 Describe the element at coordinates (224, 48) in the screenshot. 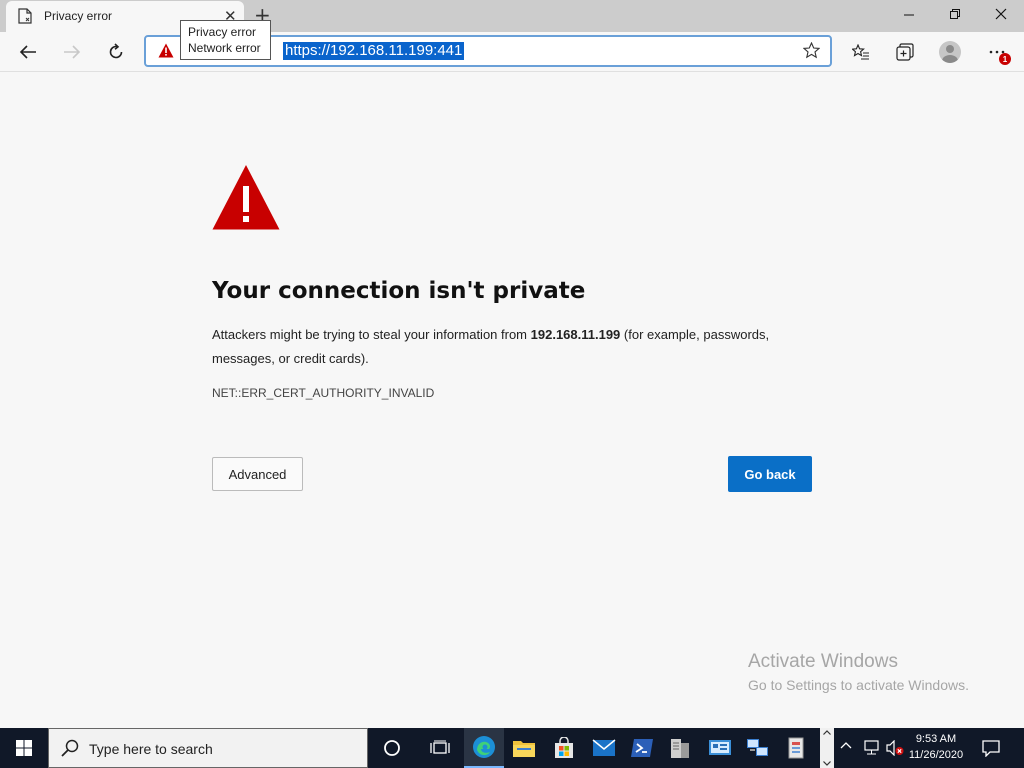

I see `tooltip-line-2: Network error` at that location.